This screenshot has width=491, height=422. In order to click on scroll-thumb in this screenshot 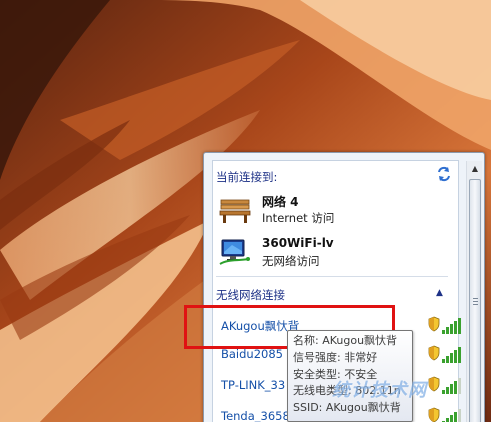, I will do `click(475, 300)`.